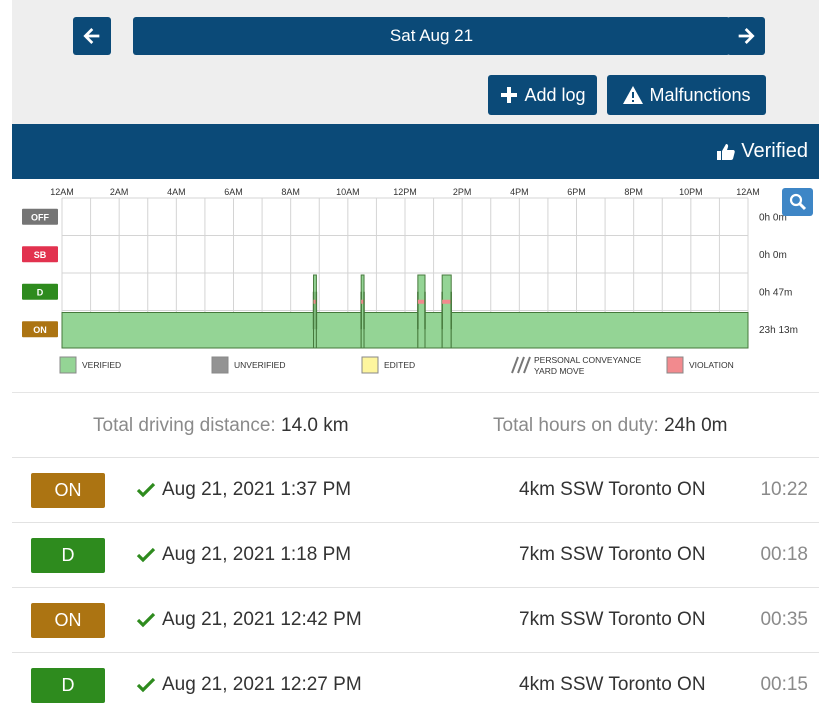 The width and height of the screenshot is (819, 714). I want to click on time-tick-label: 8PM, so click(633, 192).